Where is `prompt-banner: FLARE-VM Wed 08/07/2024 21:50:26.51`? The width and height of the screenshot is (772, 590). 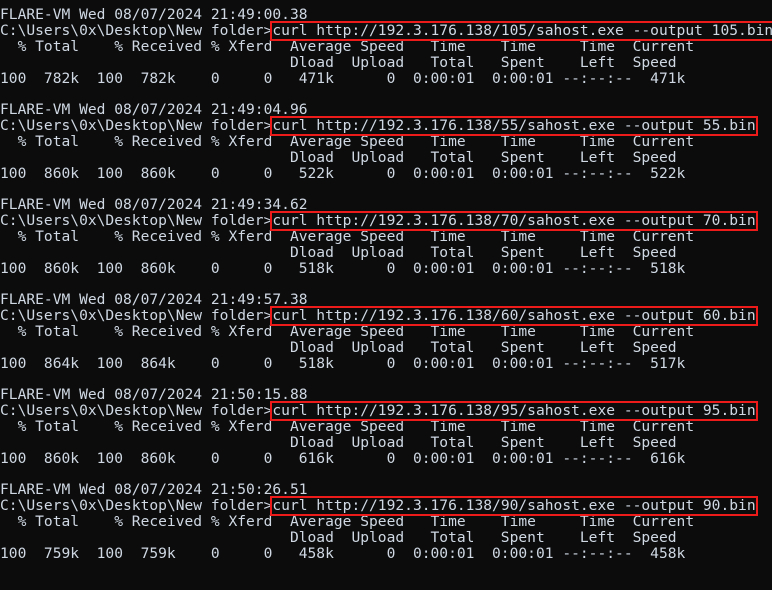 prompt-banner: FLARE-VM Wed 08/07/2024 21:50:26.51 is located at coordinates (154, 489).